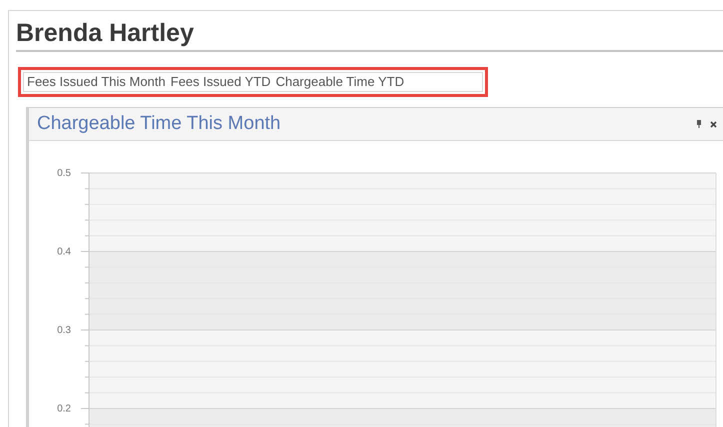 This screenshot has height=427, width=723. What do you see at coordinates (105, 33) in the screenshot?
I see `page-title: Brenda Hartley` at bounding box center [105, 33].